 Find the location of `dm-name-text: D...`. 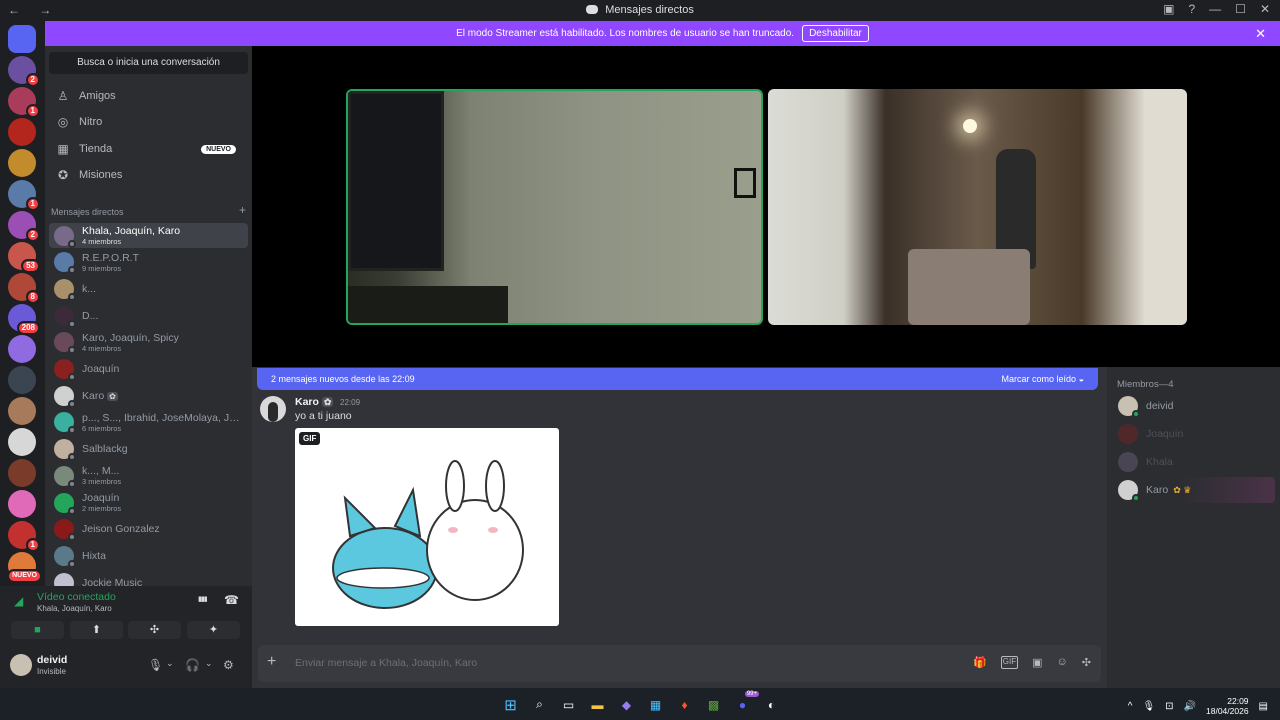

dm-name-text: D... is located at coordinates (90, 315).